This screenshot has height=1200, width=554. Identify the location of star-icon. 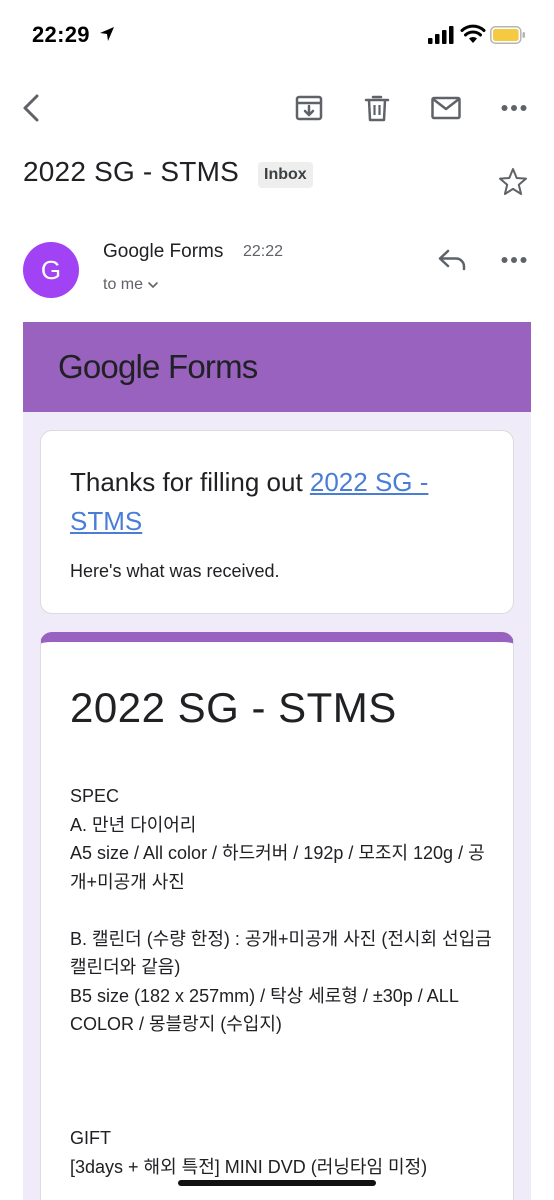
(513, 182).